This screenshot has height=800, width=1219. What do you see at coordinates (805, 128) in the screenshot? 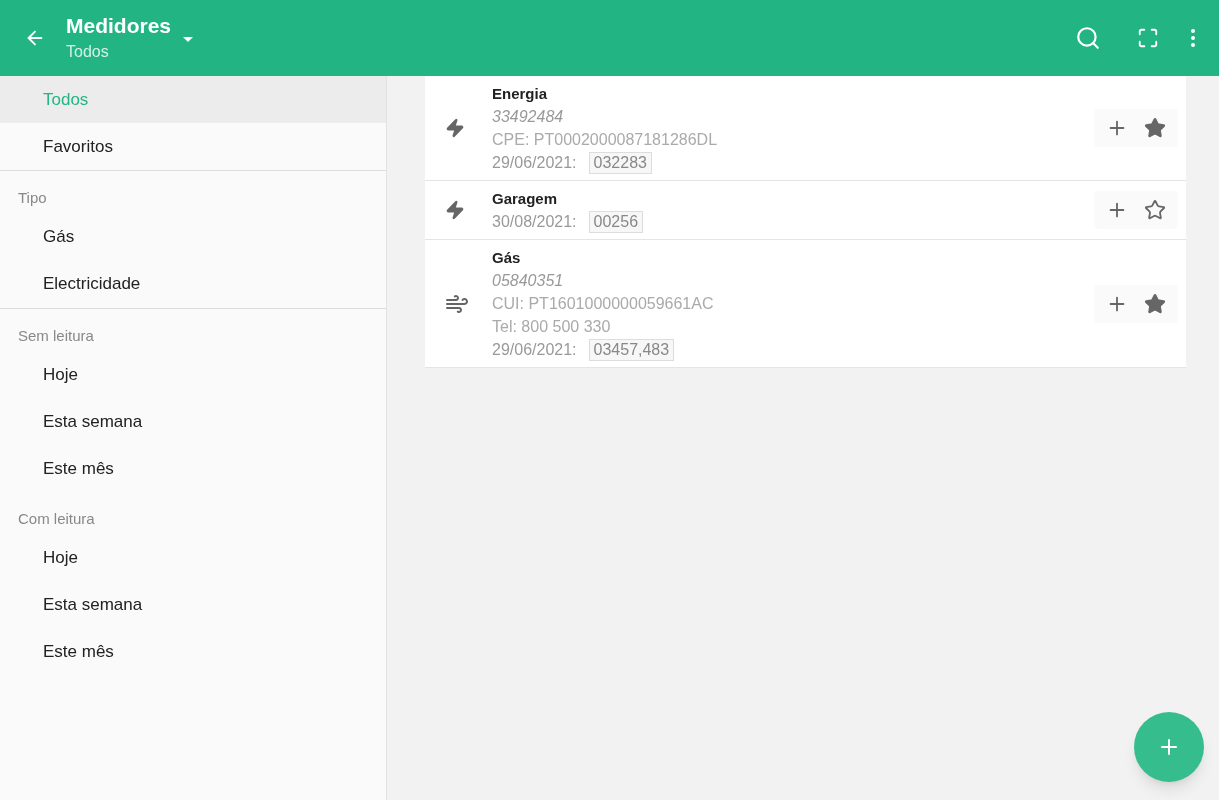
I see `meter-card: Energia 33492484 CPE: PT0002000087181286DL 29/06/2021: 032283` at bounding box center [805, 128].